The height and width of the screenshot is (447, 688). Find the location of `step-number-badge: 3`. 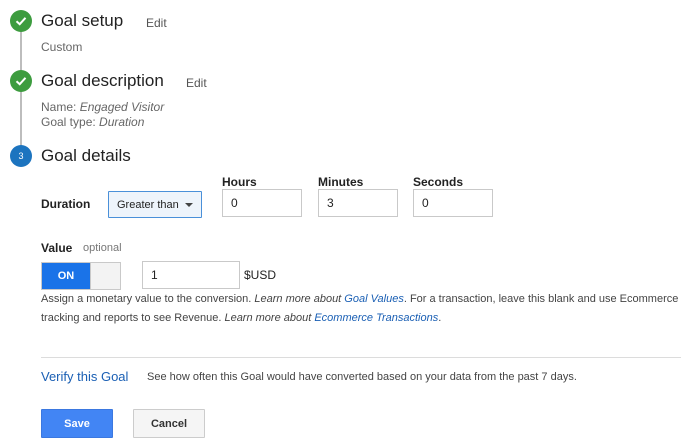

step-number-badge: 3 is located at coordinates (21, 156).